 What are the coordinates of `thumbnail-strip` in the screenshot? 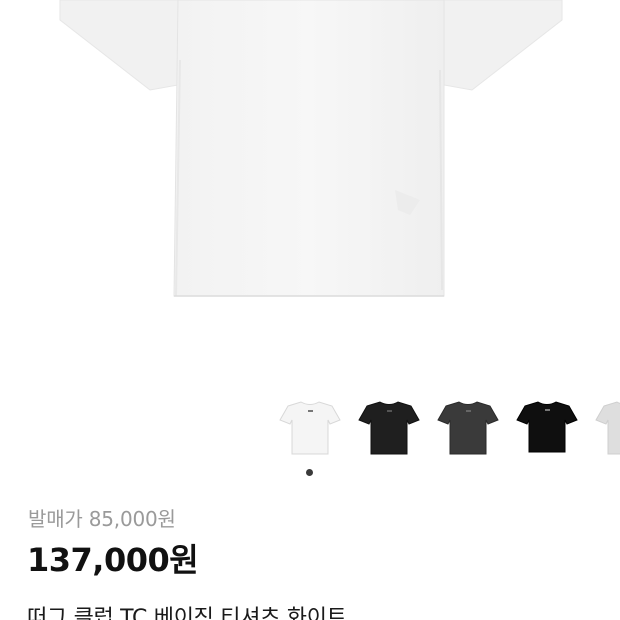 It's located at (310, 428).